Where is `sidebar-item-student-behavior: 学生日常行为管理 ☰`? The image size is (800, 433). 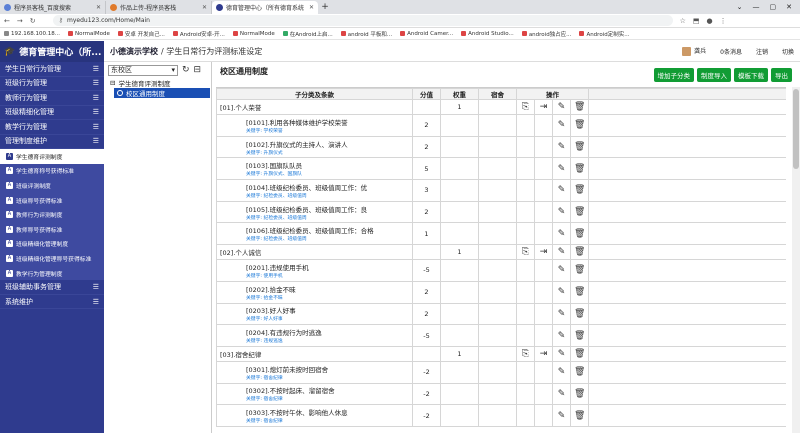 sidebar-item-student-behavior: 学生日常行为管理 ☰ is located at coordinates (52, 69).